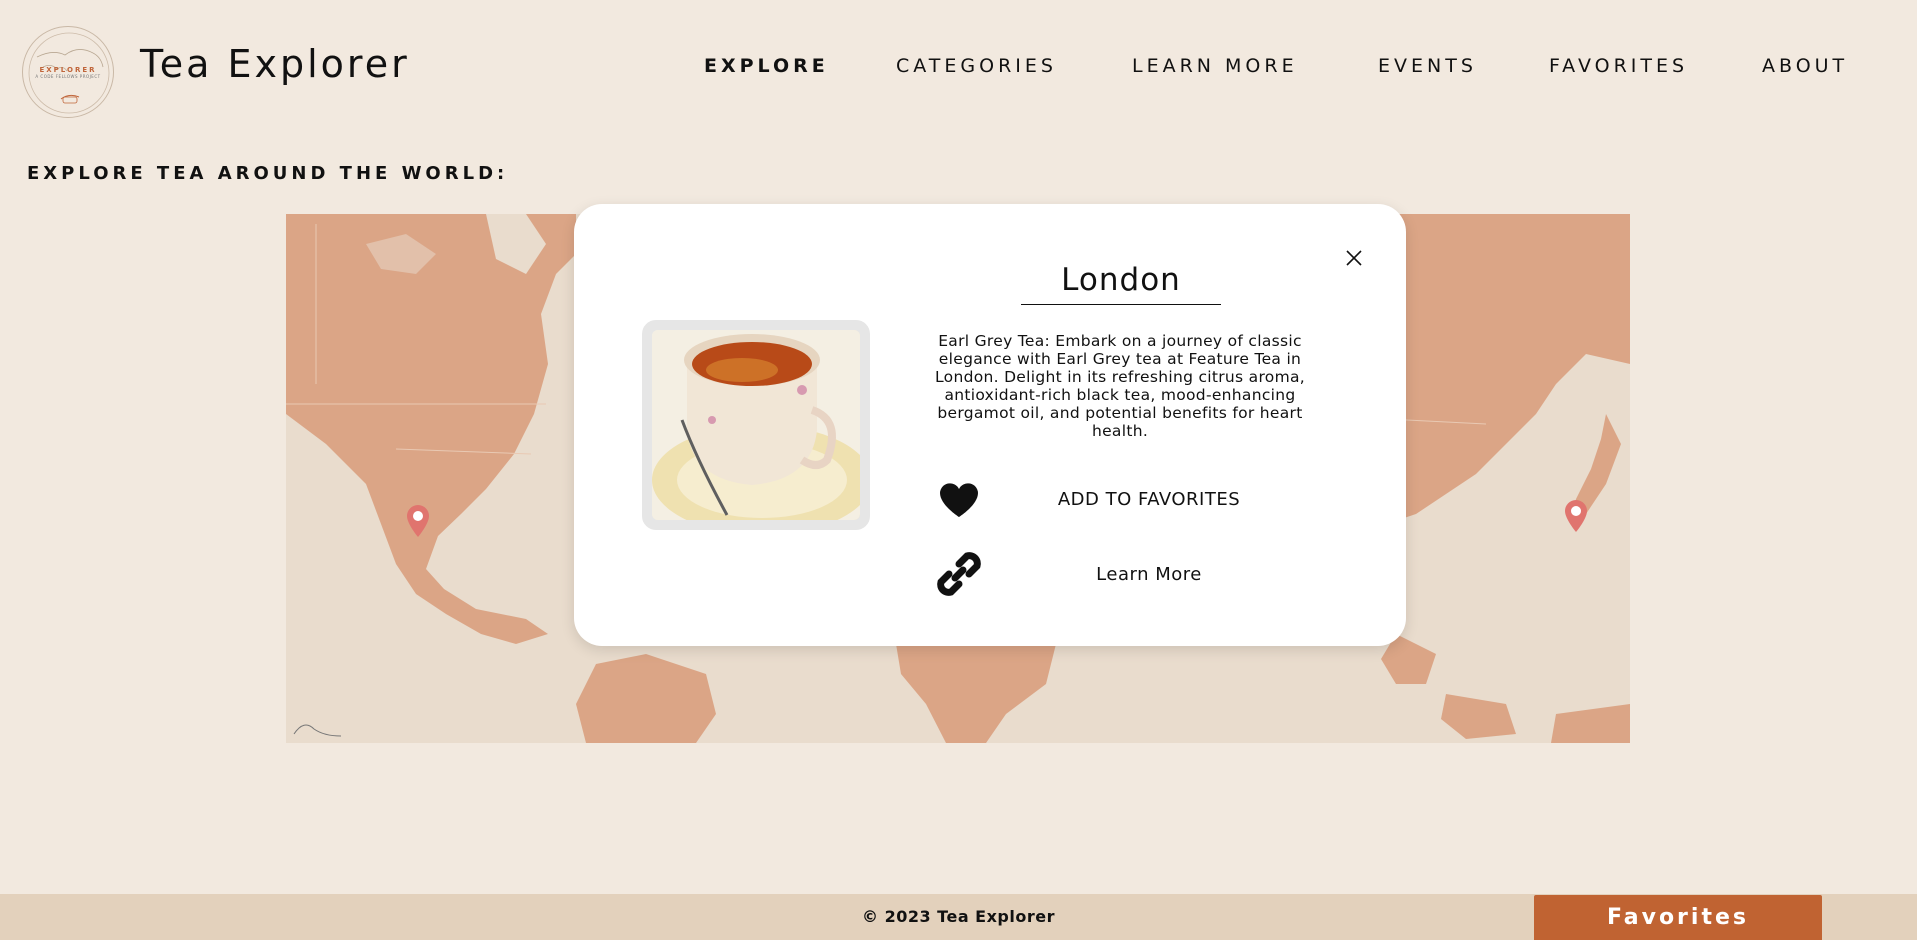  Describe the element at coordinates (766, 66) in the screenshot. I see `nav-explore: EXPLORE` at that location.